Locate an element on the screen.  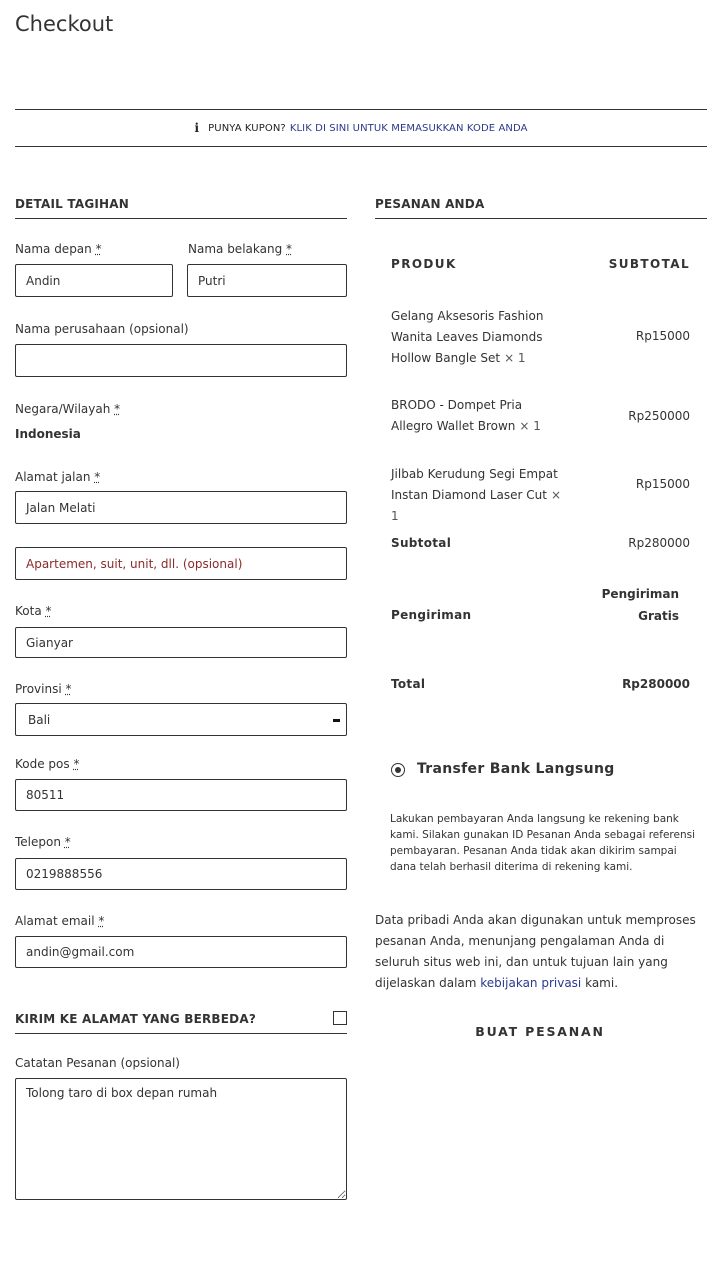
order-heading: PESANAN ANDA is located at coordinates (541, 208).